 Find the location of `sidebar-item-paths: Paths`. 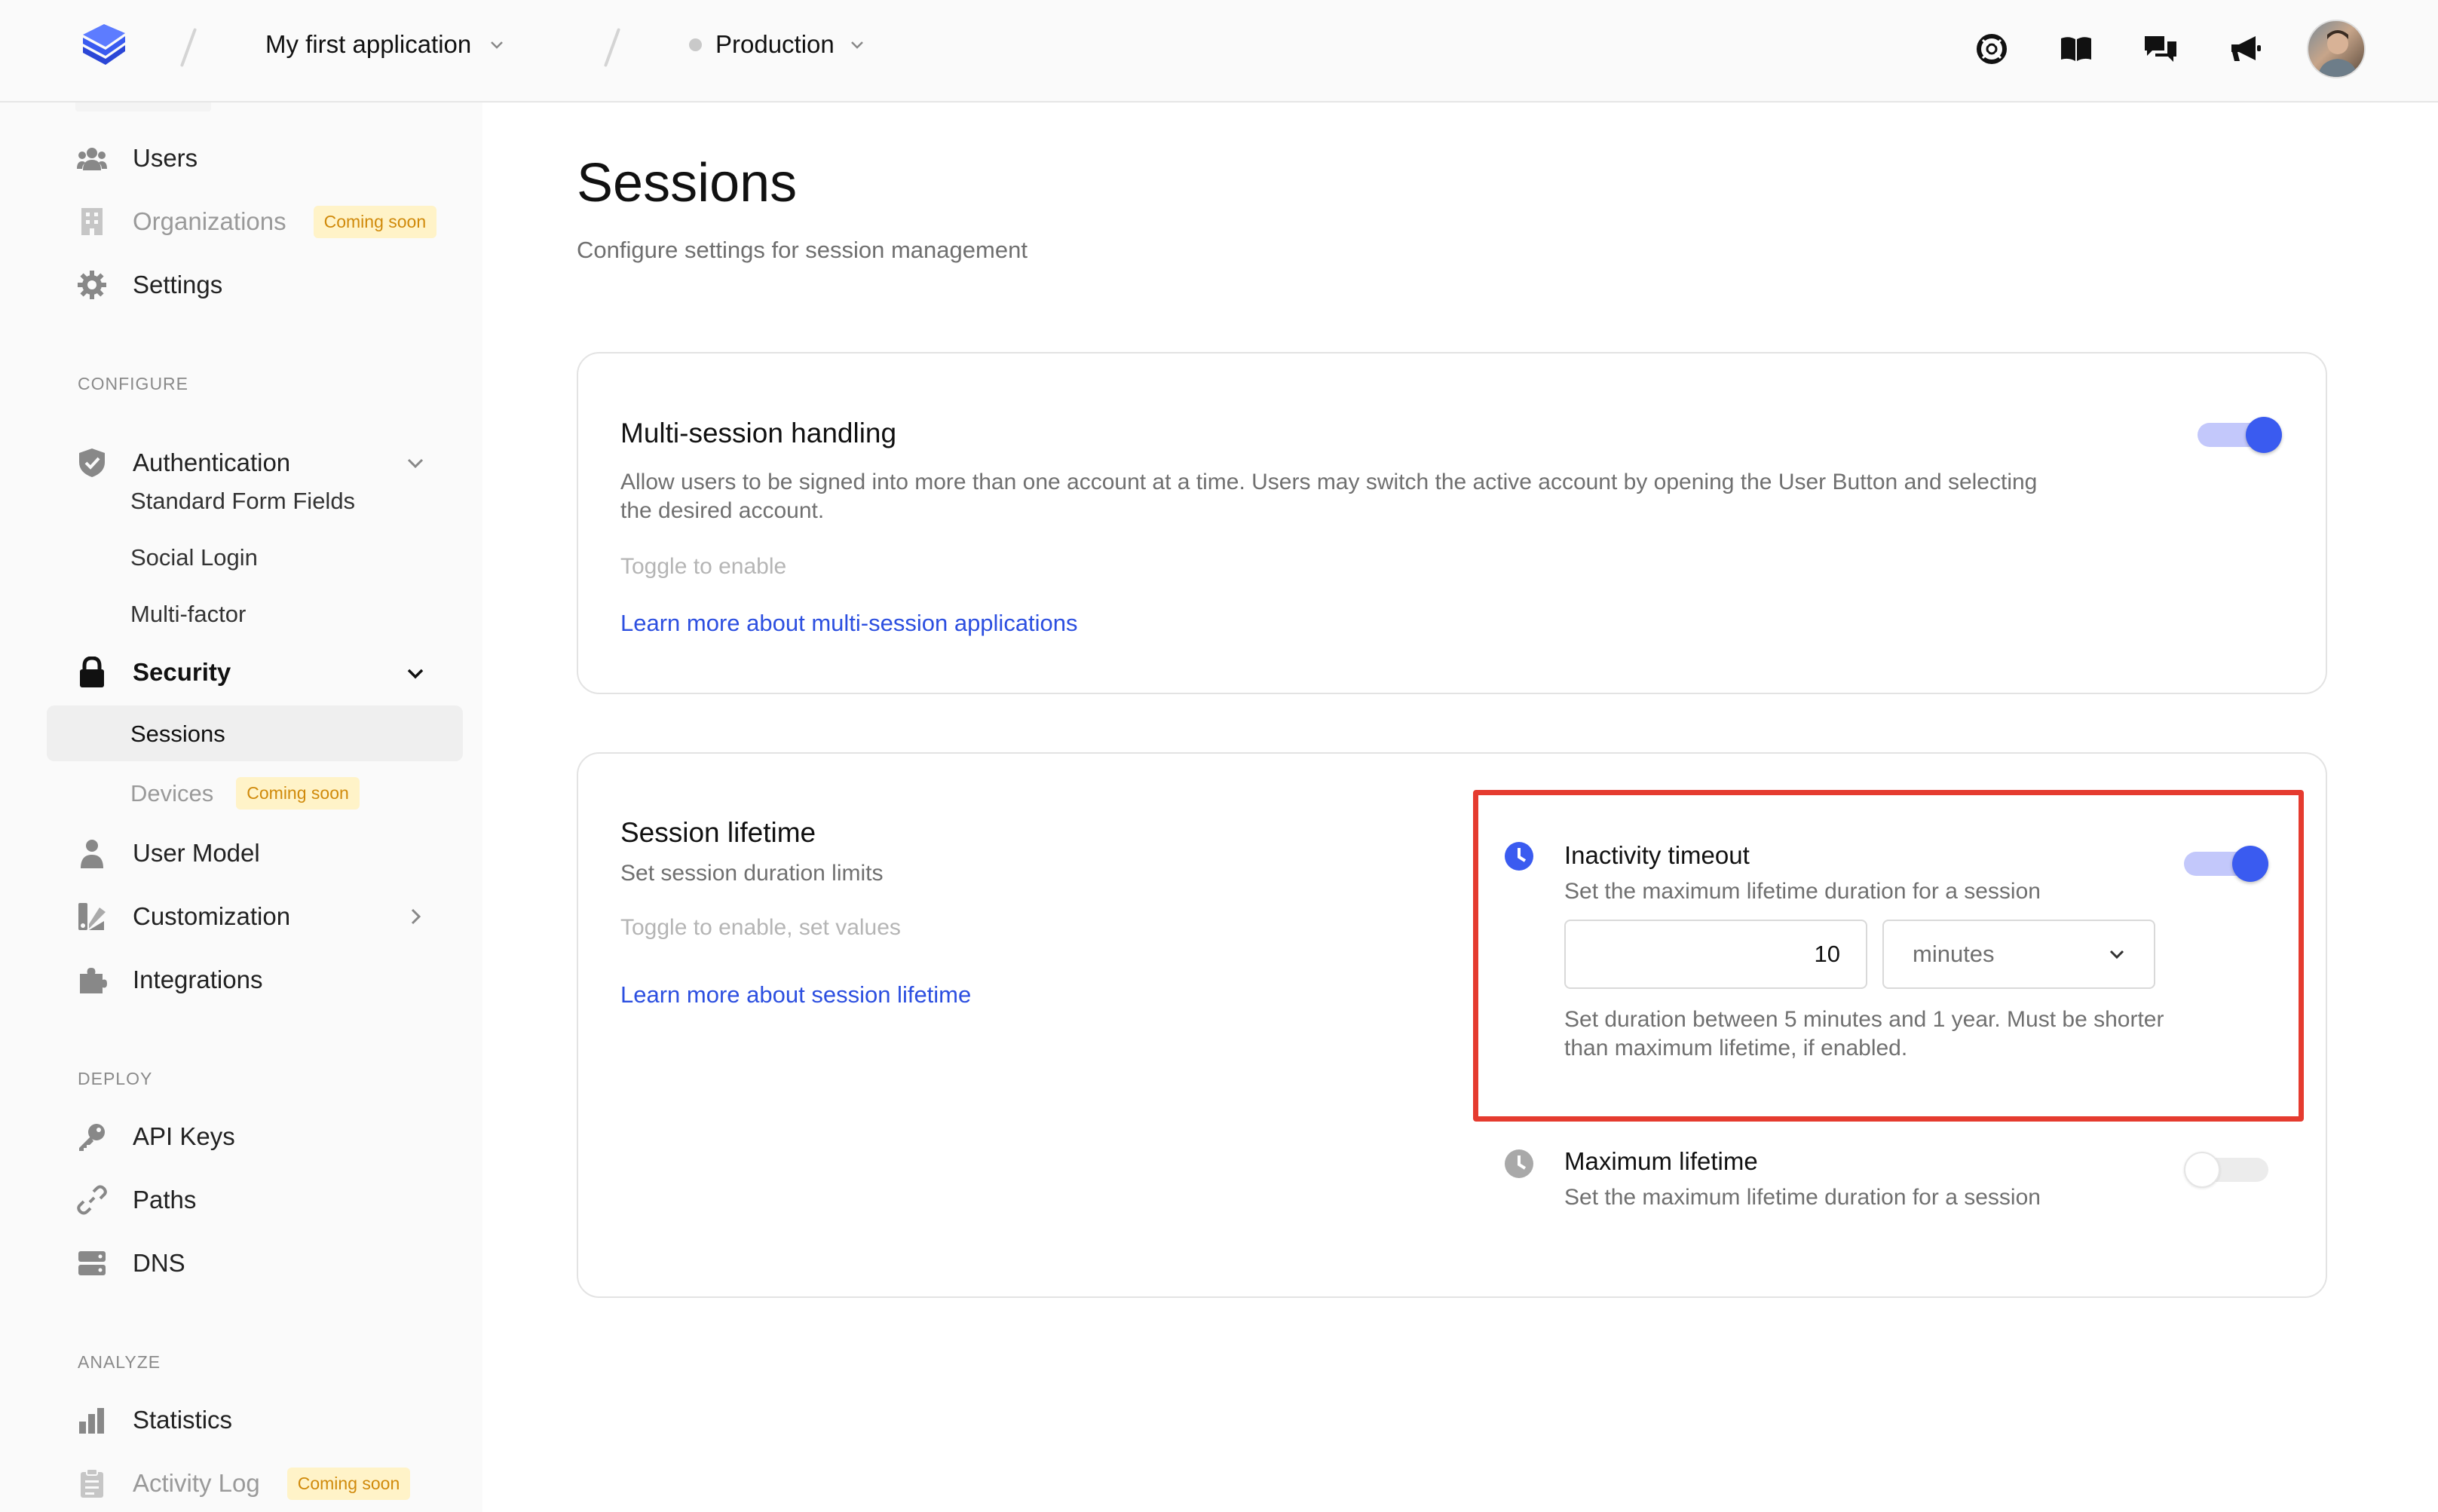

sidebar-item-paths: Paths is located at coordinates (135, 1200).